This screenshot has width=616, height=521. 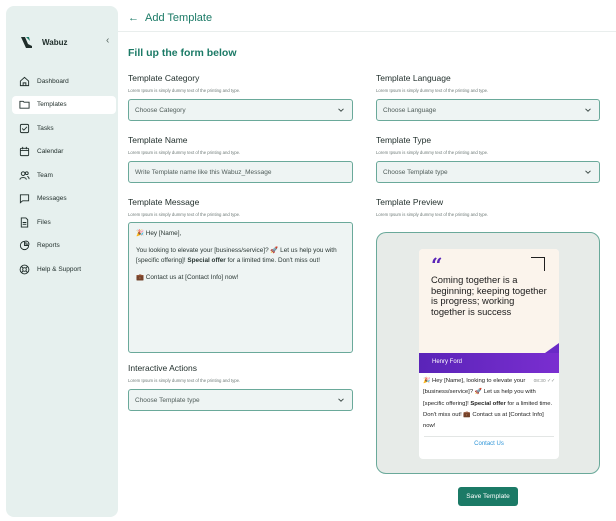 What do you see at coordinates (45, 175) in the screenshot?
I see `sidebar-item-label: Team` at bounding box center [45, 175].